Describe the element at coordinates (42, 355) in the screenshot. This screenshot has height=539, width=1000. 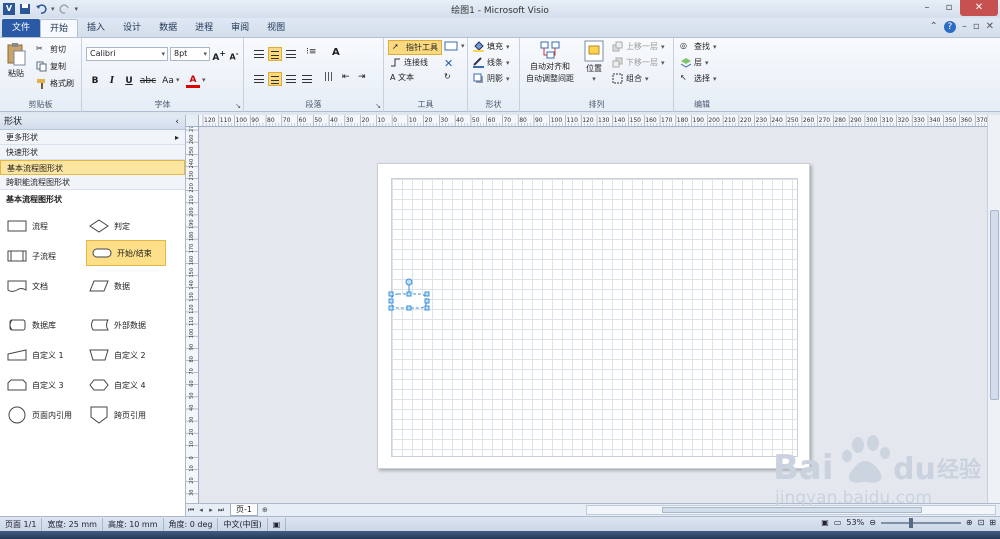
I see `shape-custom-1: 自定义 1` at that location.